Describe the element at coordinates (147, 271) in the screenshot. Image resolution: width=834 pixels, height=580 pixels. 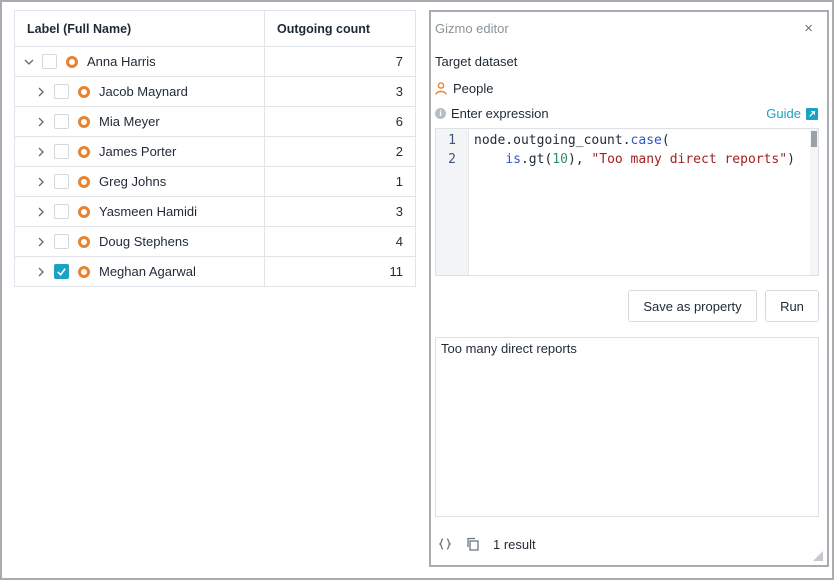
I see `row-name: Meghan Agarwal` at that location.